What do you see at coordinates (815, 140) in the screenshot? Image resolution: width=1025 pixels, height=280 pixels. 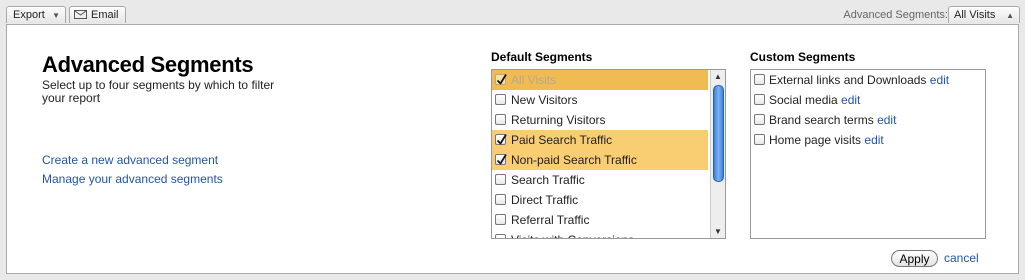 I see `segment-label-text: Home page visits` at bounding box center [815, 140].